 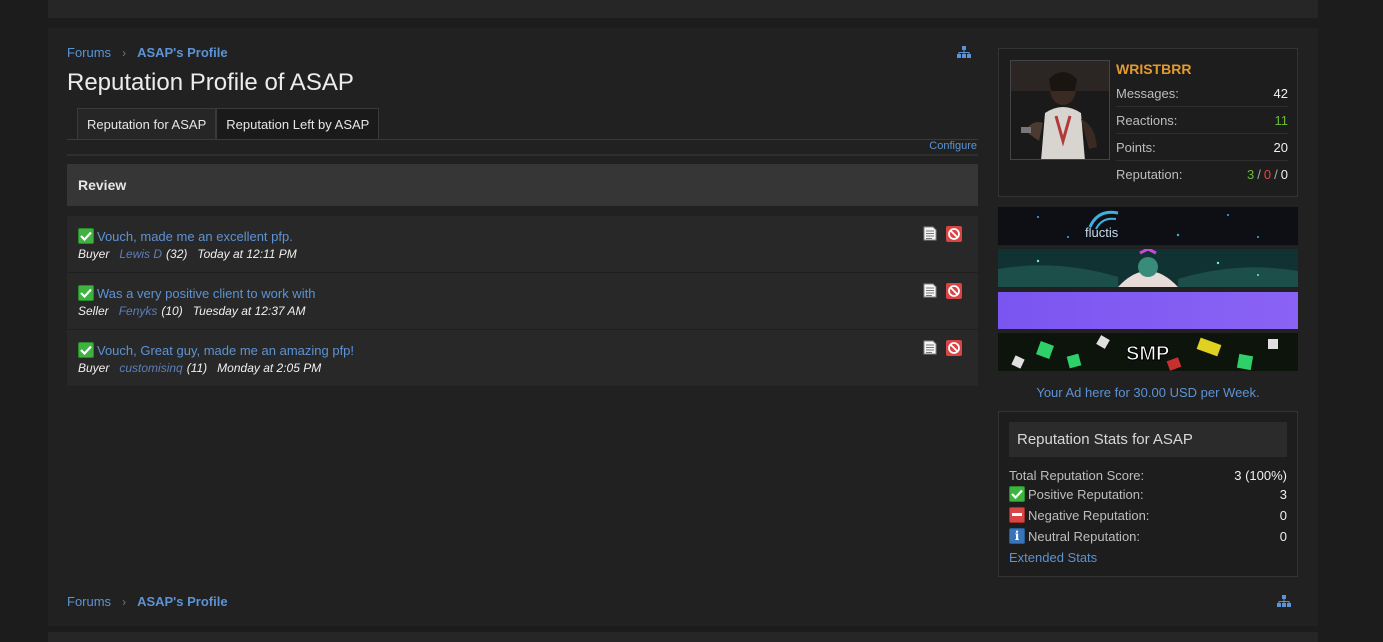 What do you see at coordinates (1060, 110) in the screenshot?
I see `avatar` at bounding box center [1060, 110].